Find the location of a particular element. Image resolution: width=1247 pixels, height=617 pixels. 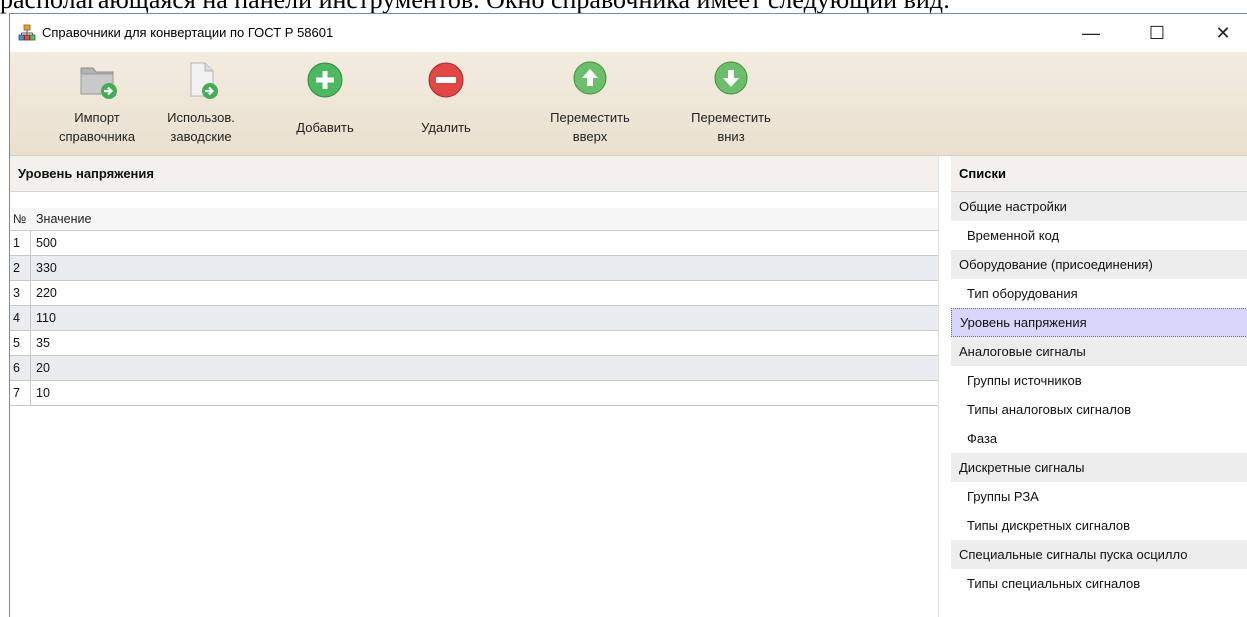

grid-header: № Значение is located at coordinates (474, 219).